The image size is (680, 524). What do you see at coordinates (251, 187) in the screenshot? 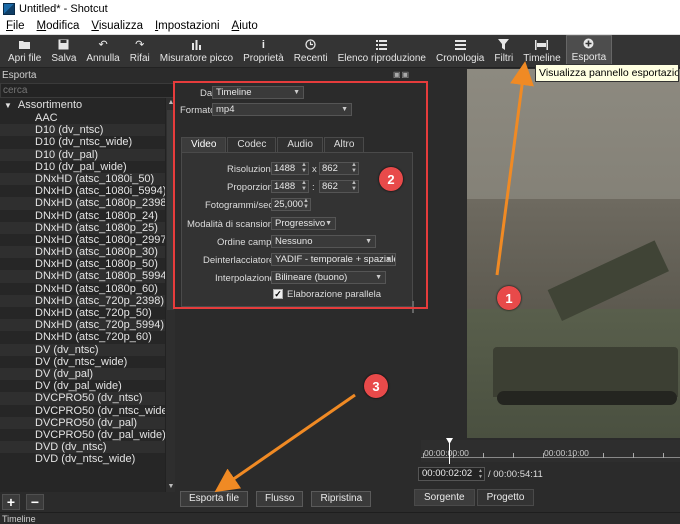
I see `aspect-label: Proporzioni` at bounding box center [251, 187].